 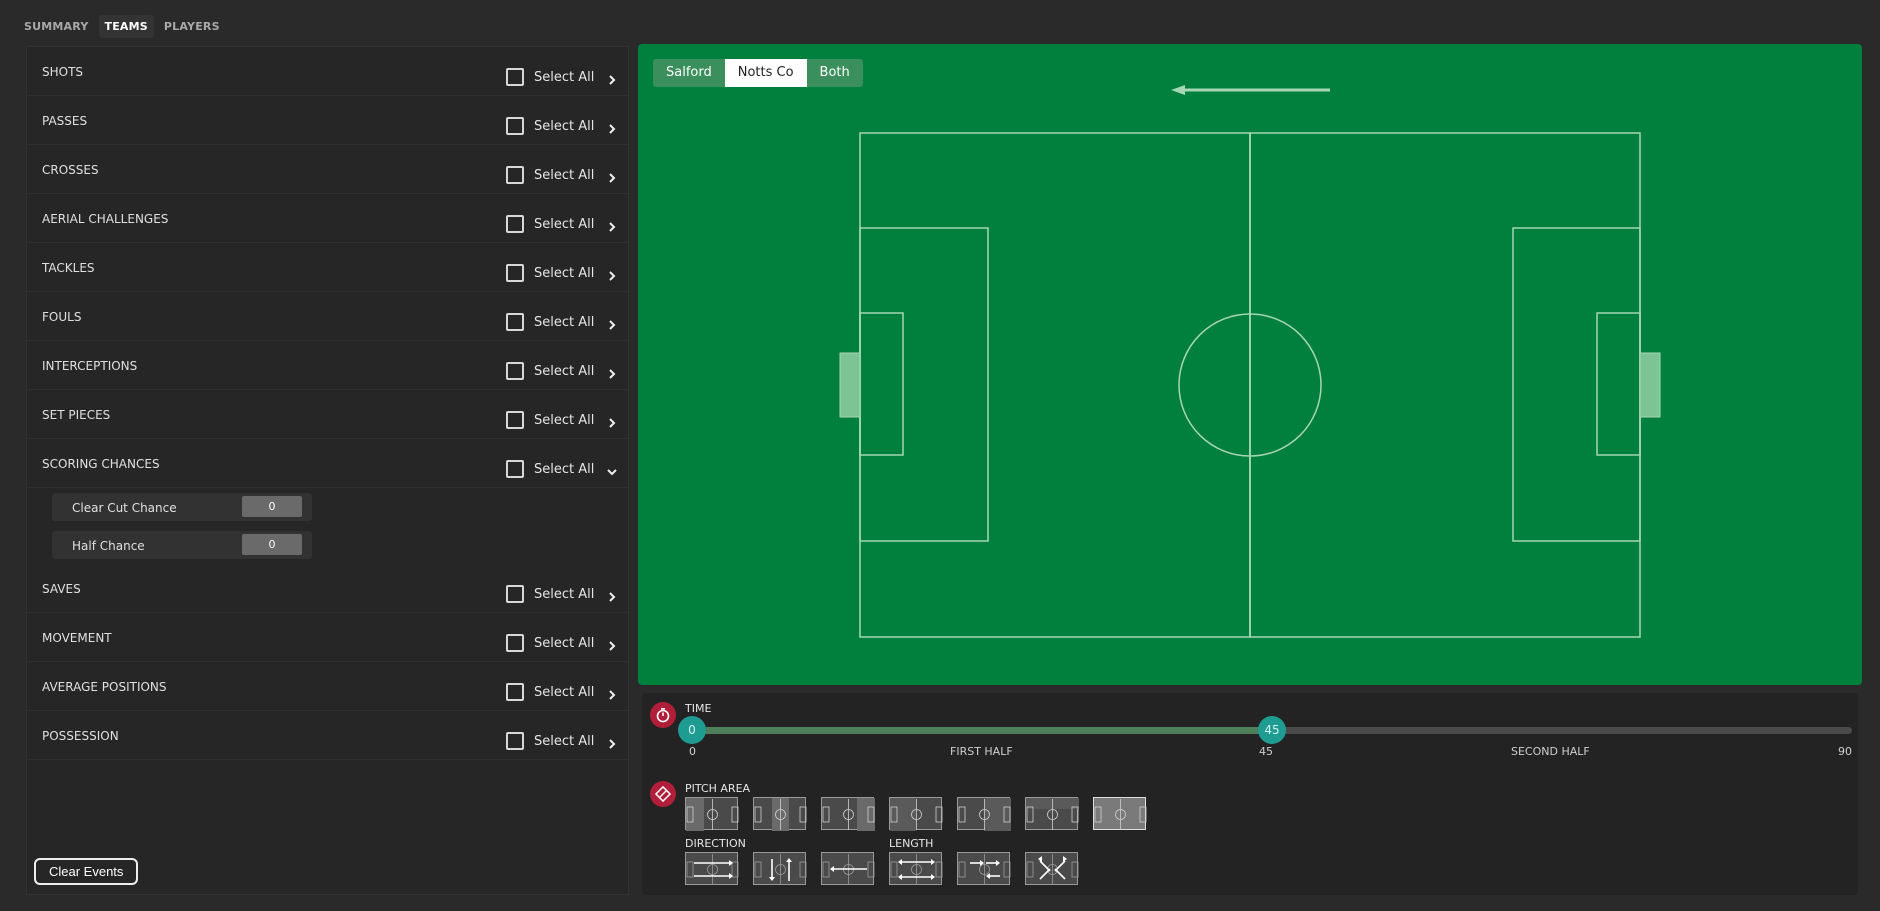 I want to click on direction-option-backward-vertical, so click(x=780, y=868).